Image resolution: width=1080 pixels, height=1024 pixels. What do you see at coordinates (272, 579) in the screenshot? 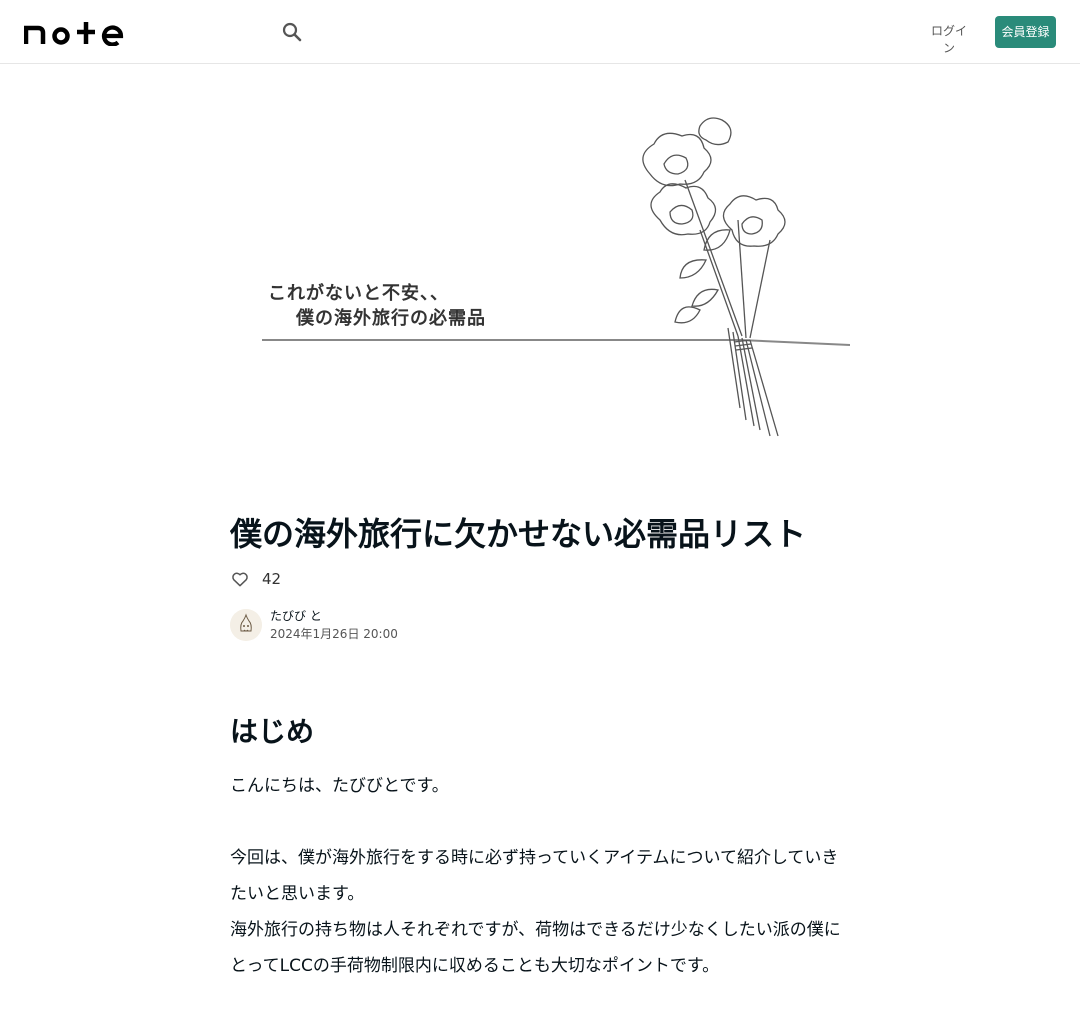
I see `like-count: 42` at bounding box center [272, 579].